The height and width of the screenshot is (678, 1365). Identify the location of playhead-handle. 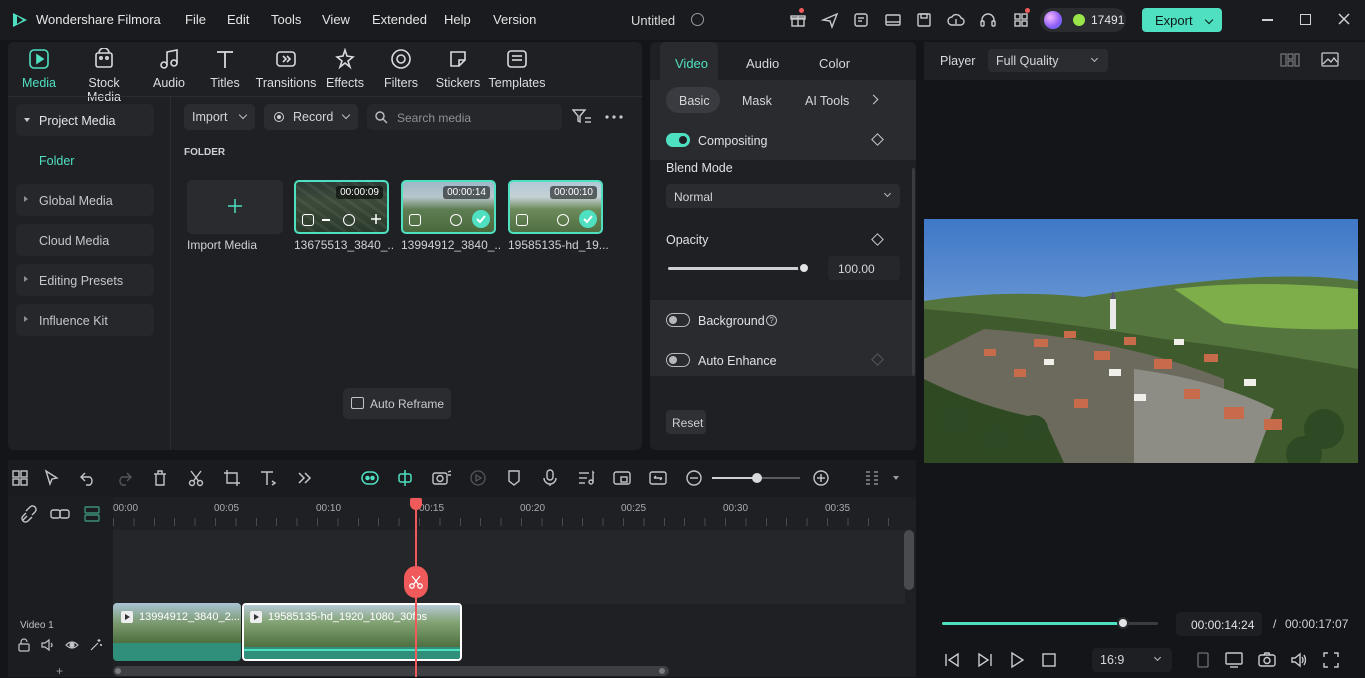
(416, 504).